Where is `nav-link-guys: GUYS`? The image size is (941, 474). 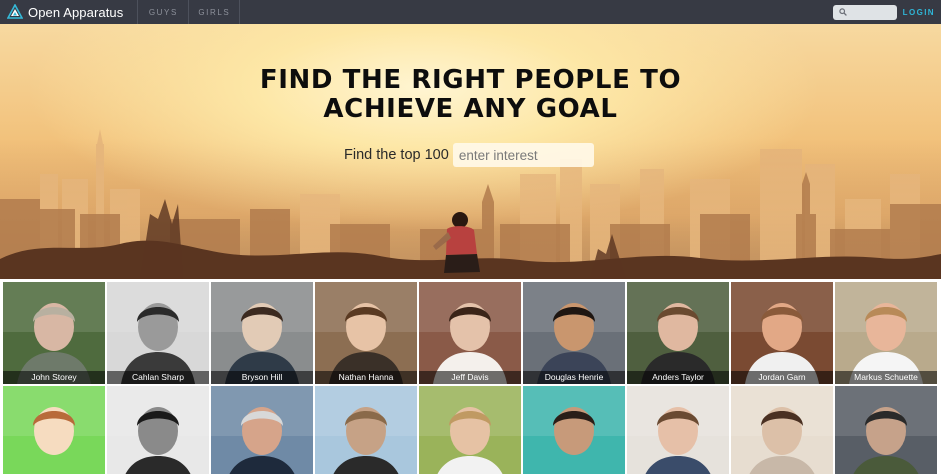 nav-link-guys: GUYS is located at coordinates (164, 12).